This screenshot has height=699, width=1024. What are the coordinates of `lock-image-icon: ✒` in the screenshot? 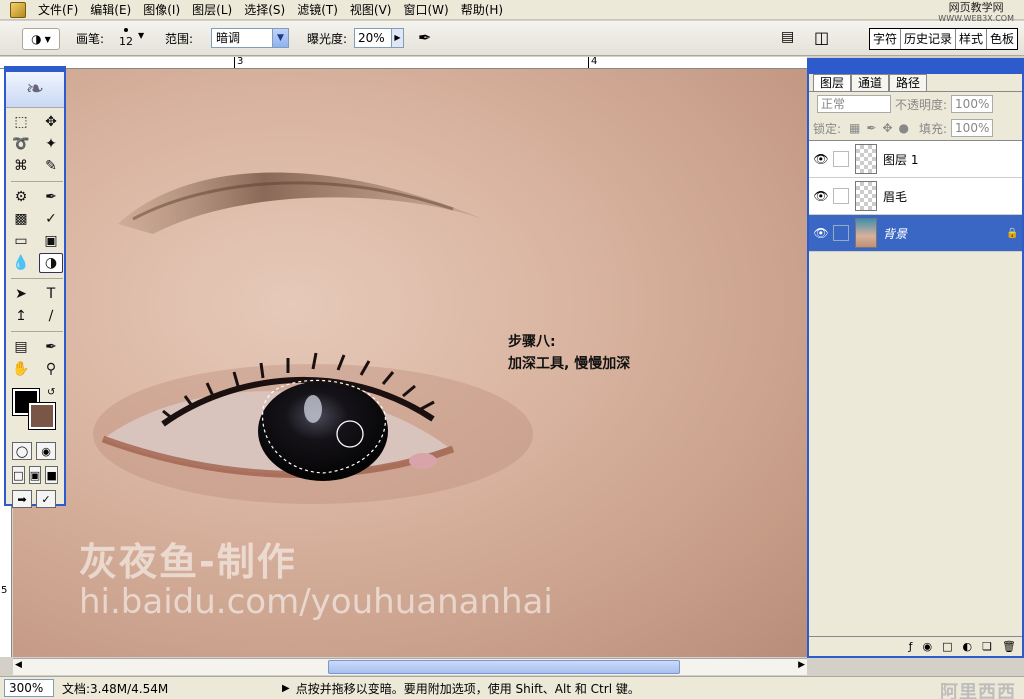 It's located at (871, 128).